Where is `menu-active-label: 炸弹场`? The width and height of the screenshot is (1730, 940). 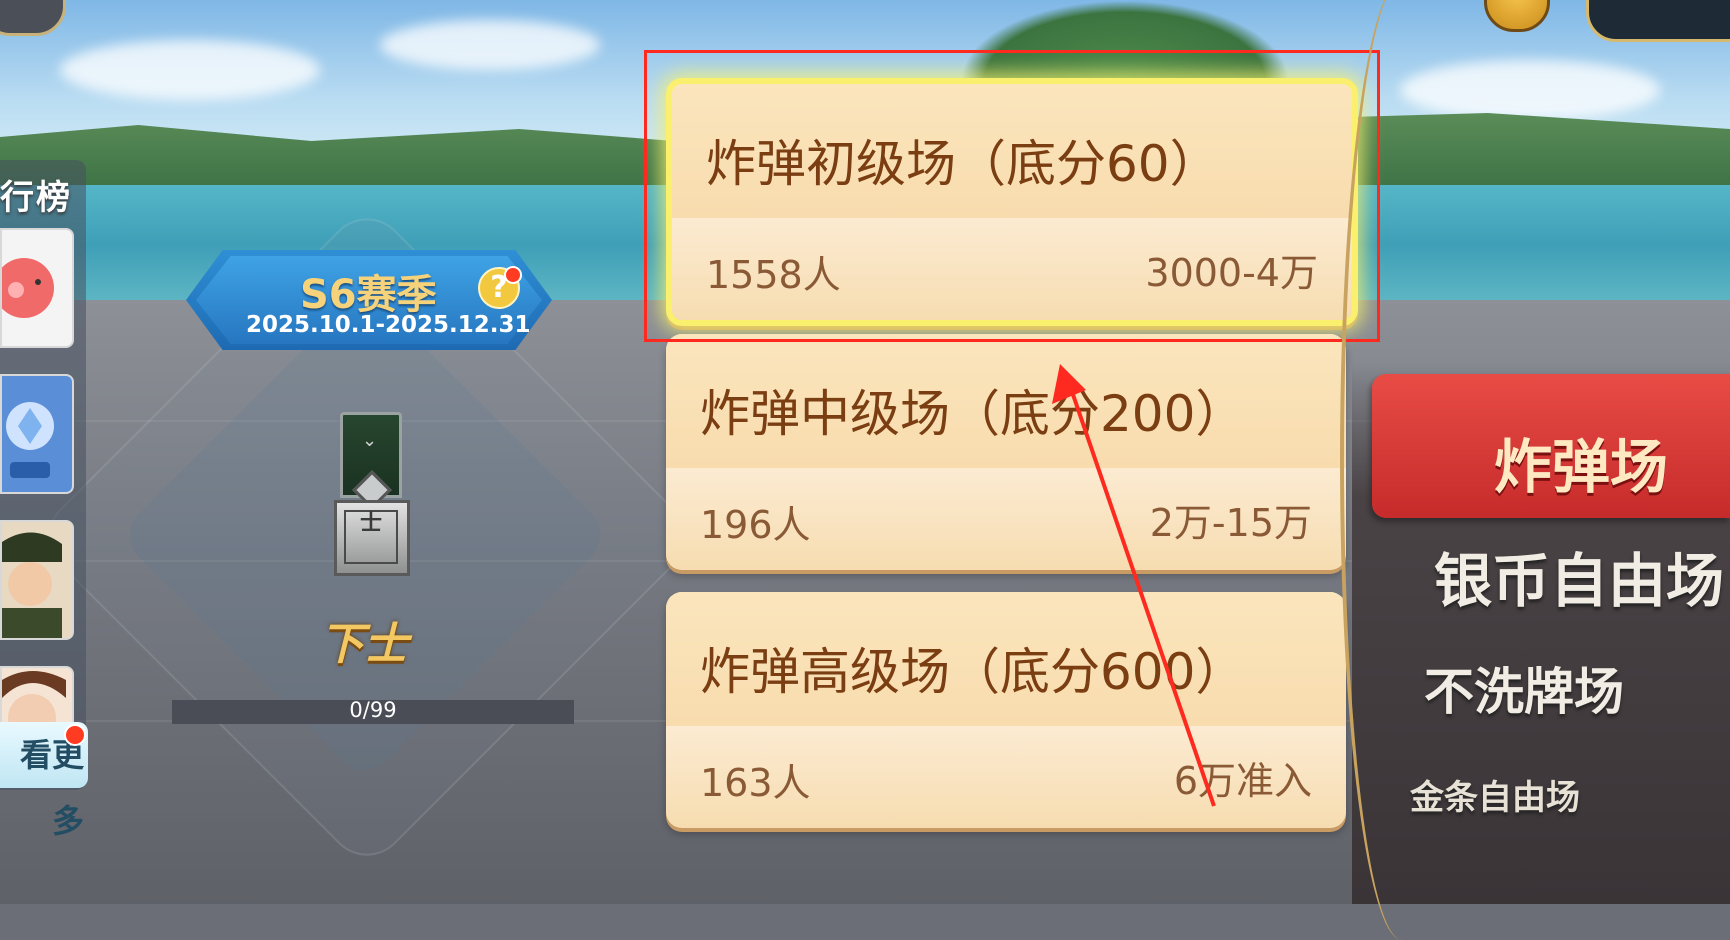
menu-active-label: 炸弹场 is located at coordinates (1581, 467).